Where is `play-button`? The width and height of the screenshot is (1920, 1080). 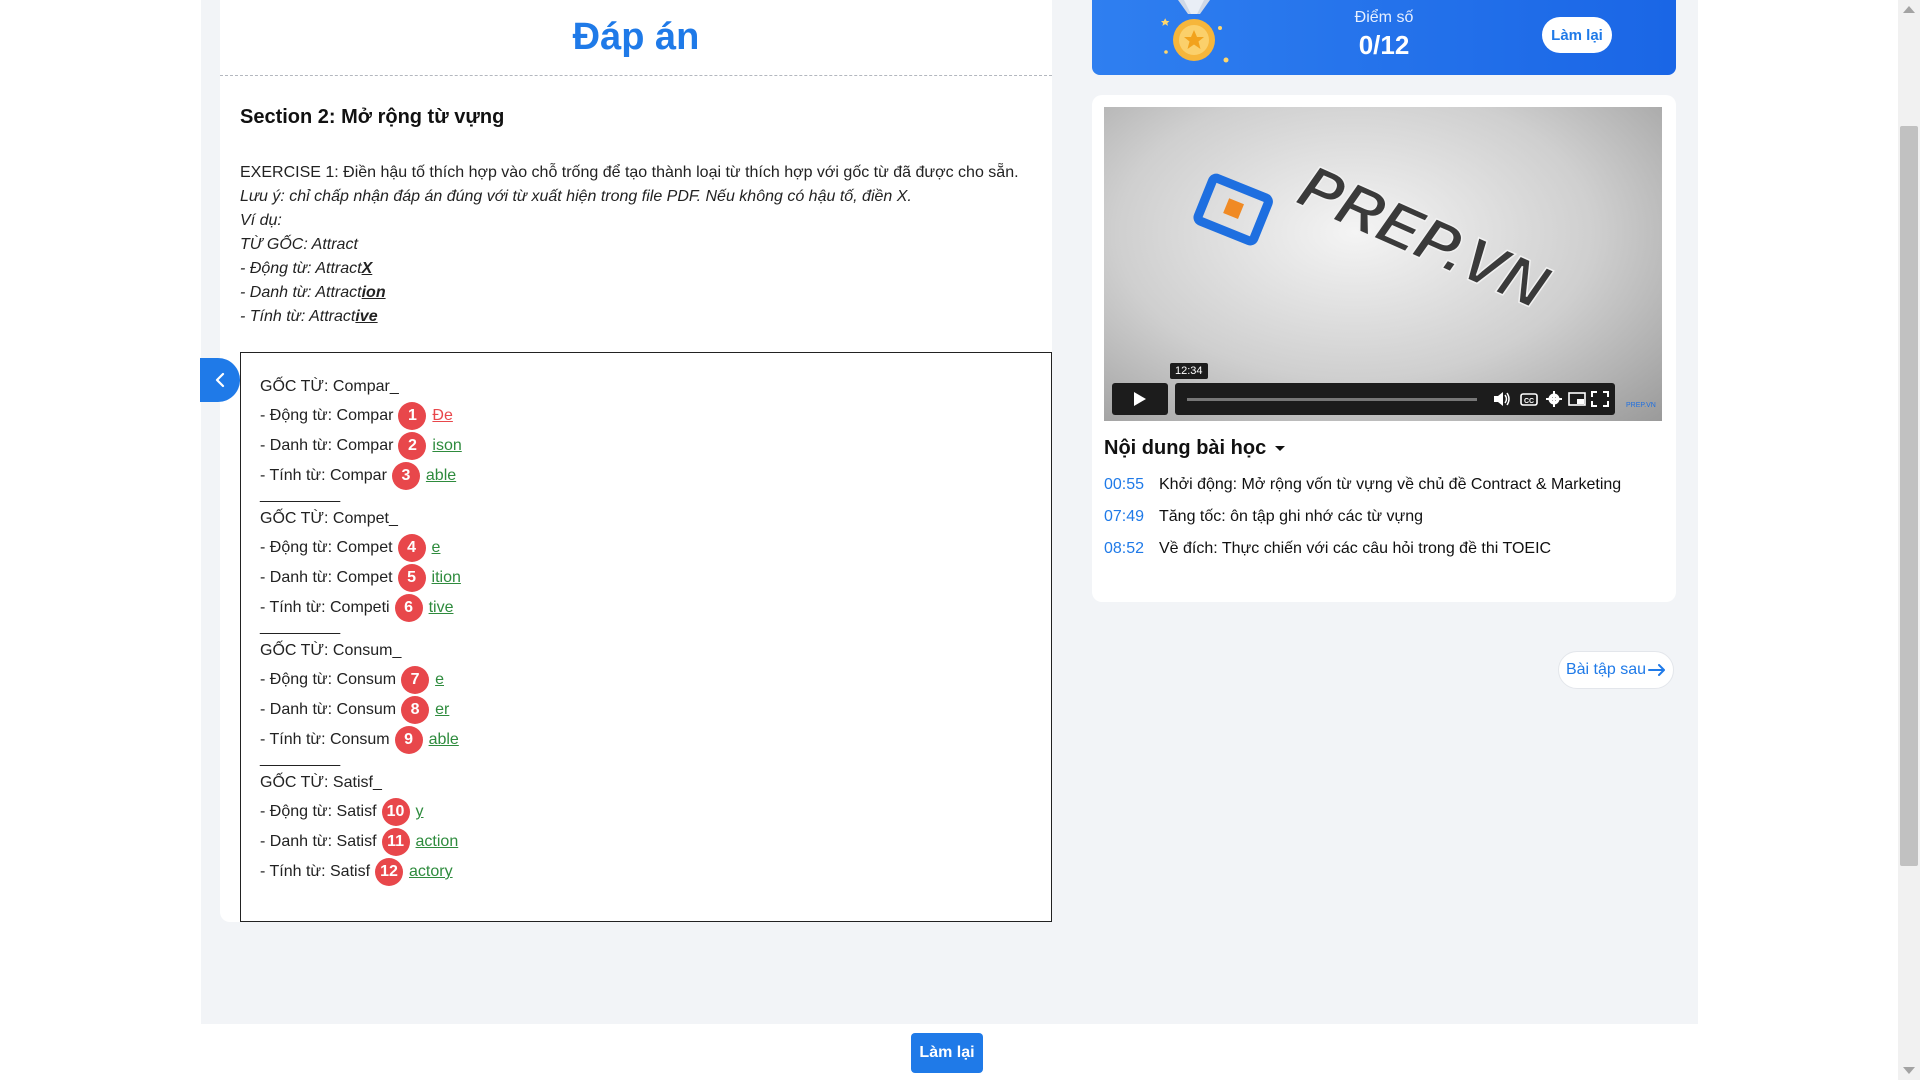
play-button is located at coordinates (1140, 399).